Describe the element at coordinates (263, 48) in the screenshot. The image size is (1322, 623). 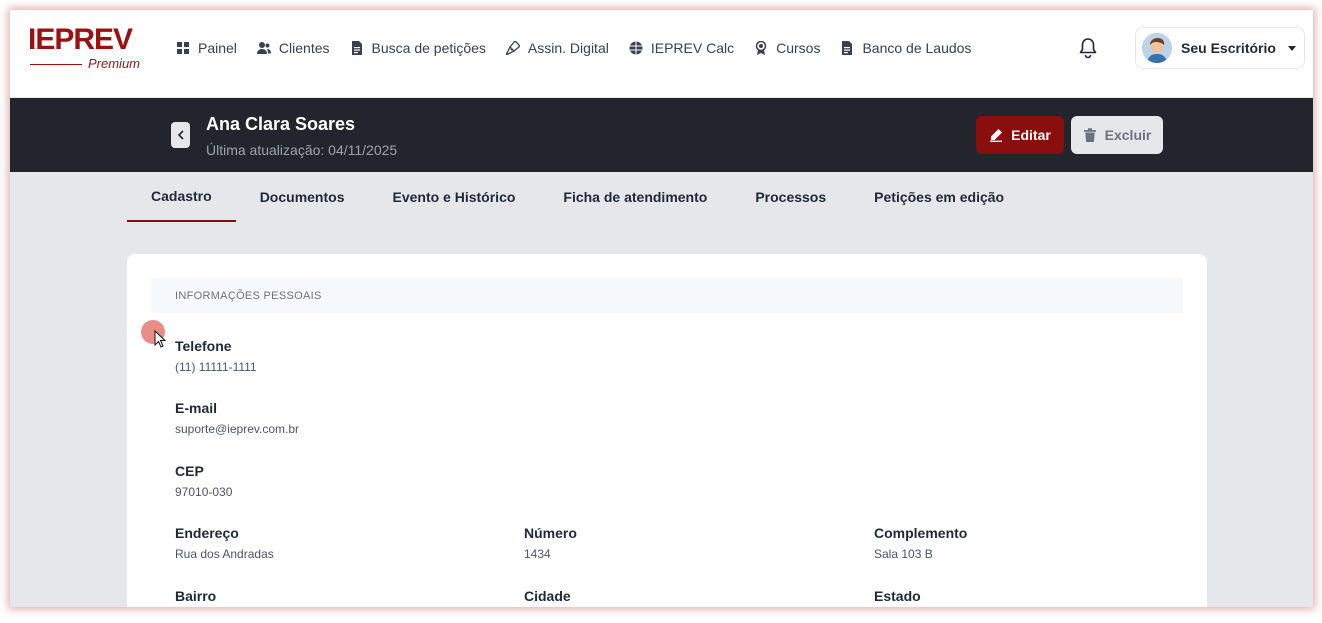
I see `users-icon` at that location.